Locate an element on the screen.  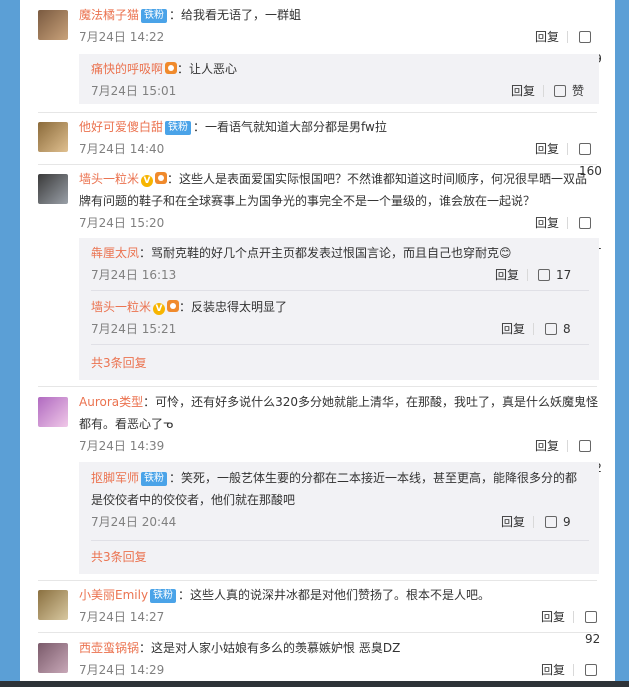
comment-meta: 7月24日 14:22 回复 219 is located at coordinates (341, 46).